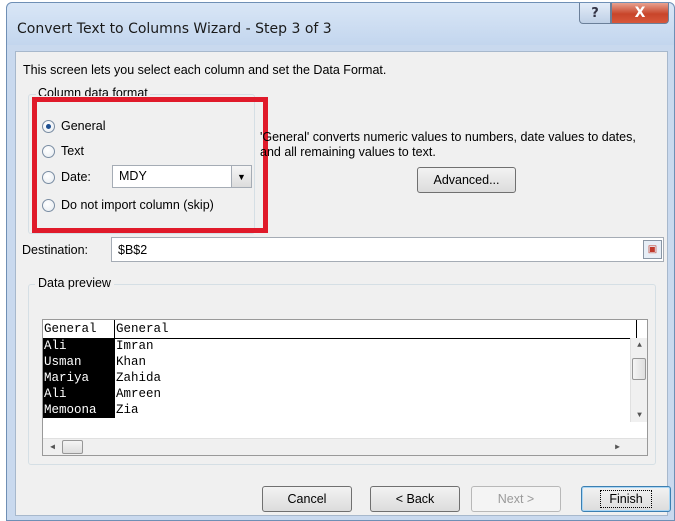 The width and height of the screenshot is (675, 521). Describe the element at coordinates (617, 447) in the screenshot. I see `scroll-right-icon: ▶` at that location.